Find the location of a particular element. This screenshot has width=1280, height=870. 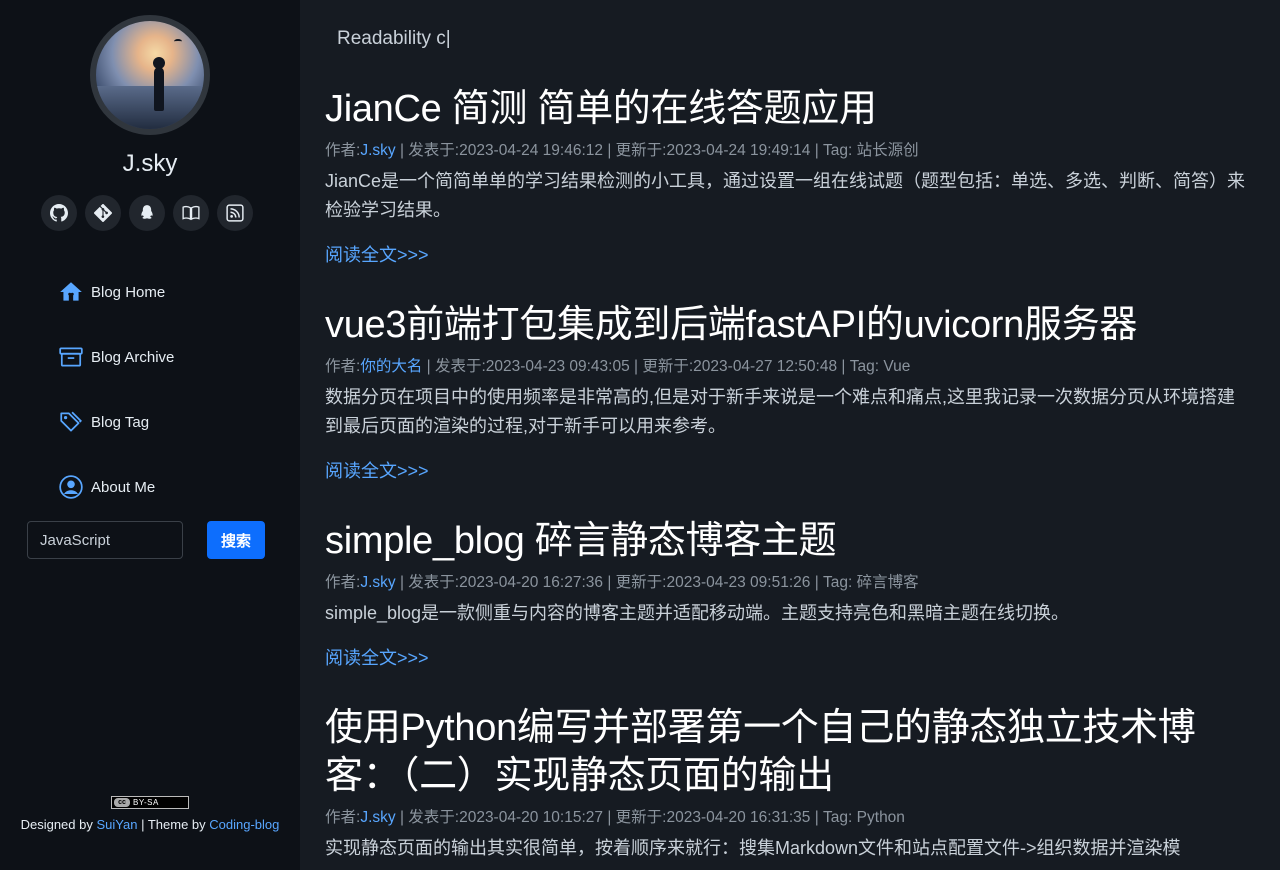

post-updated: | 更新于:2023-04-20 16:31:35 is located at coordinates (709, 817).